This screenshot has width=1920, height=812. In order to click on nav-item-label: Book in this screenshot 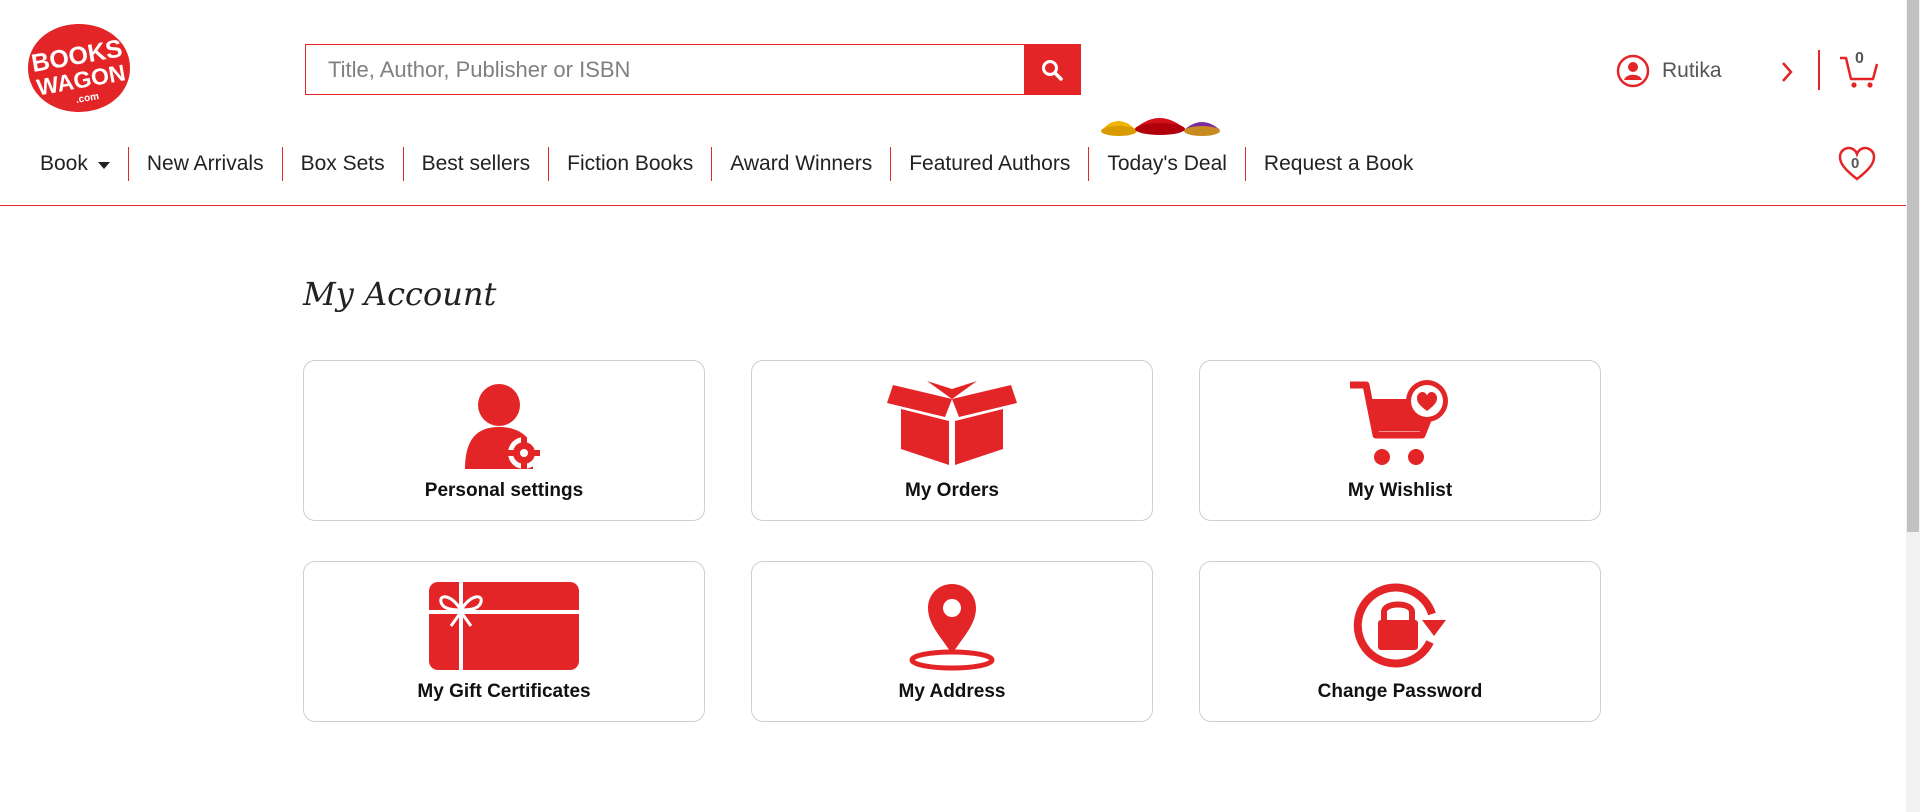, I will do `click(64, 163)`.